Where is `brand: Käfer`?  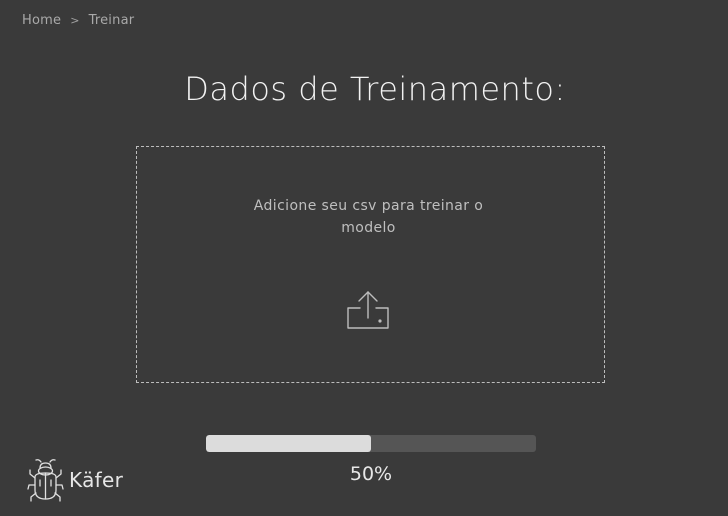 brand: Käfer is located at coordinates (75, 480).